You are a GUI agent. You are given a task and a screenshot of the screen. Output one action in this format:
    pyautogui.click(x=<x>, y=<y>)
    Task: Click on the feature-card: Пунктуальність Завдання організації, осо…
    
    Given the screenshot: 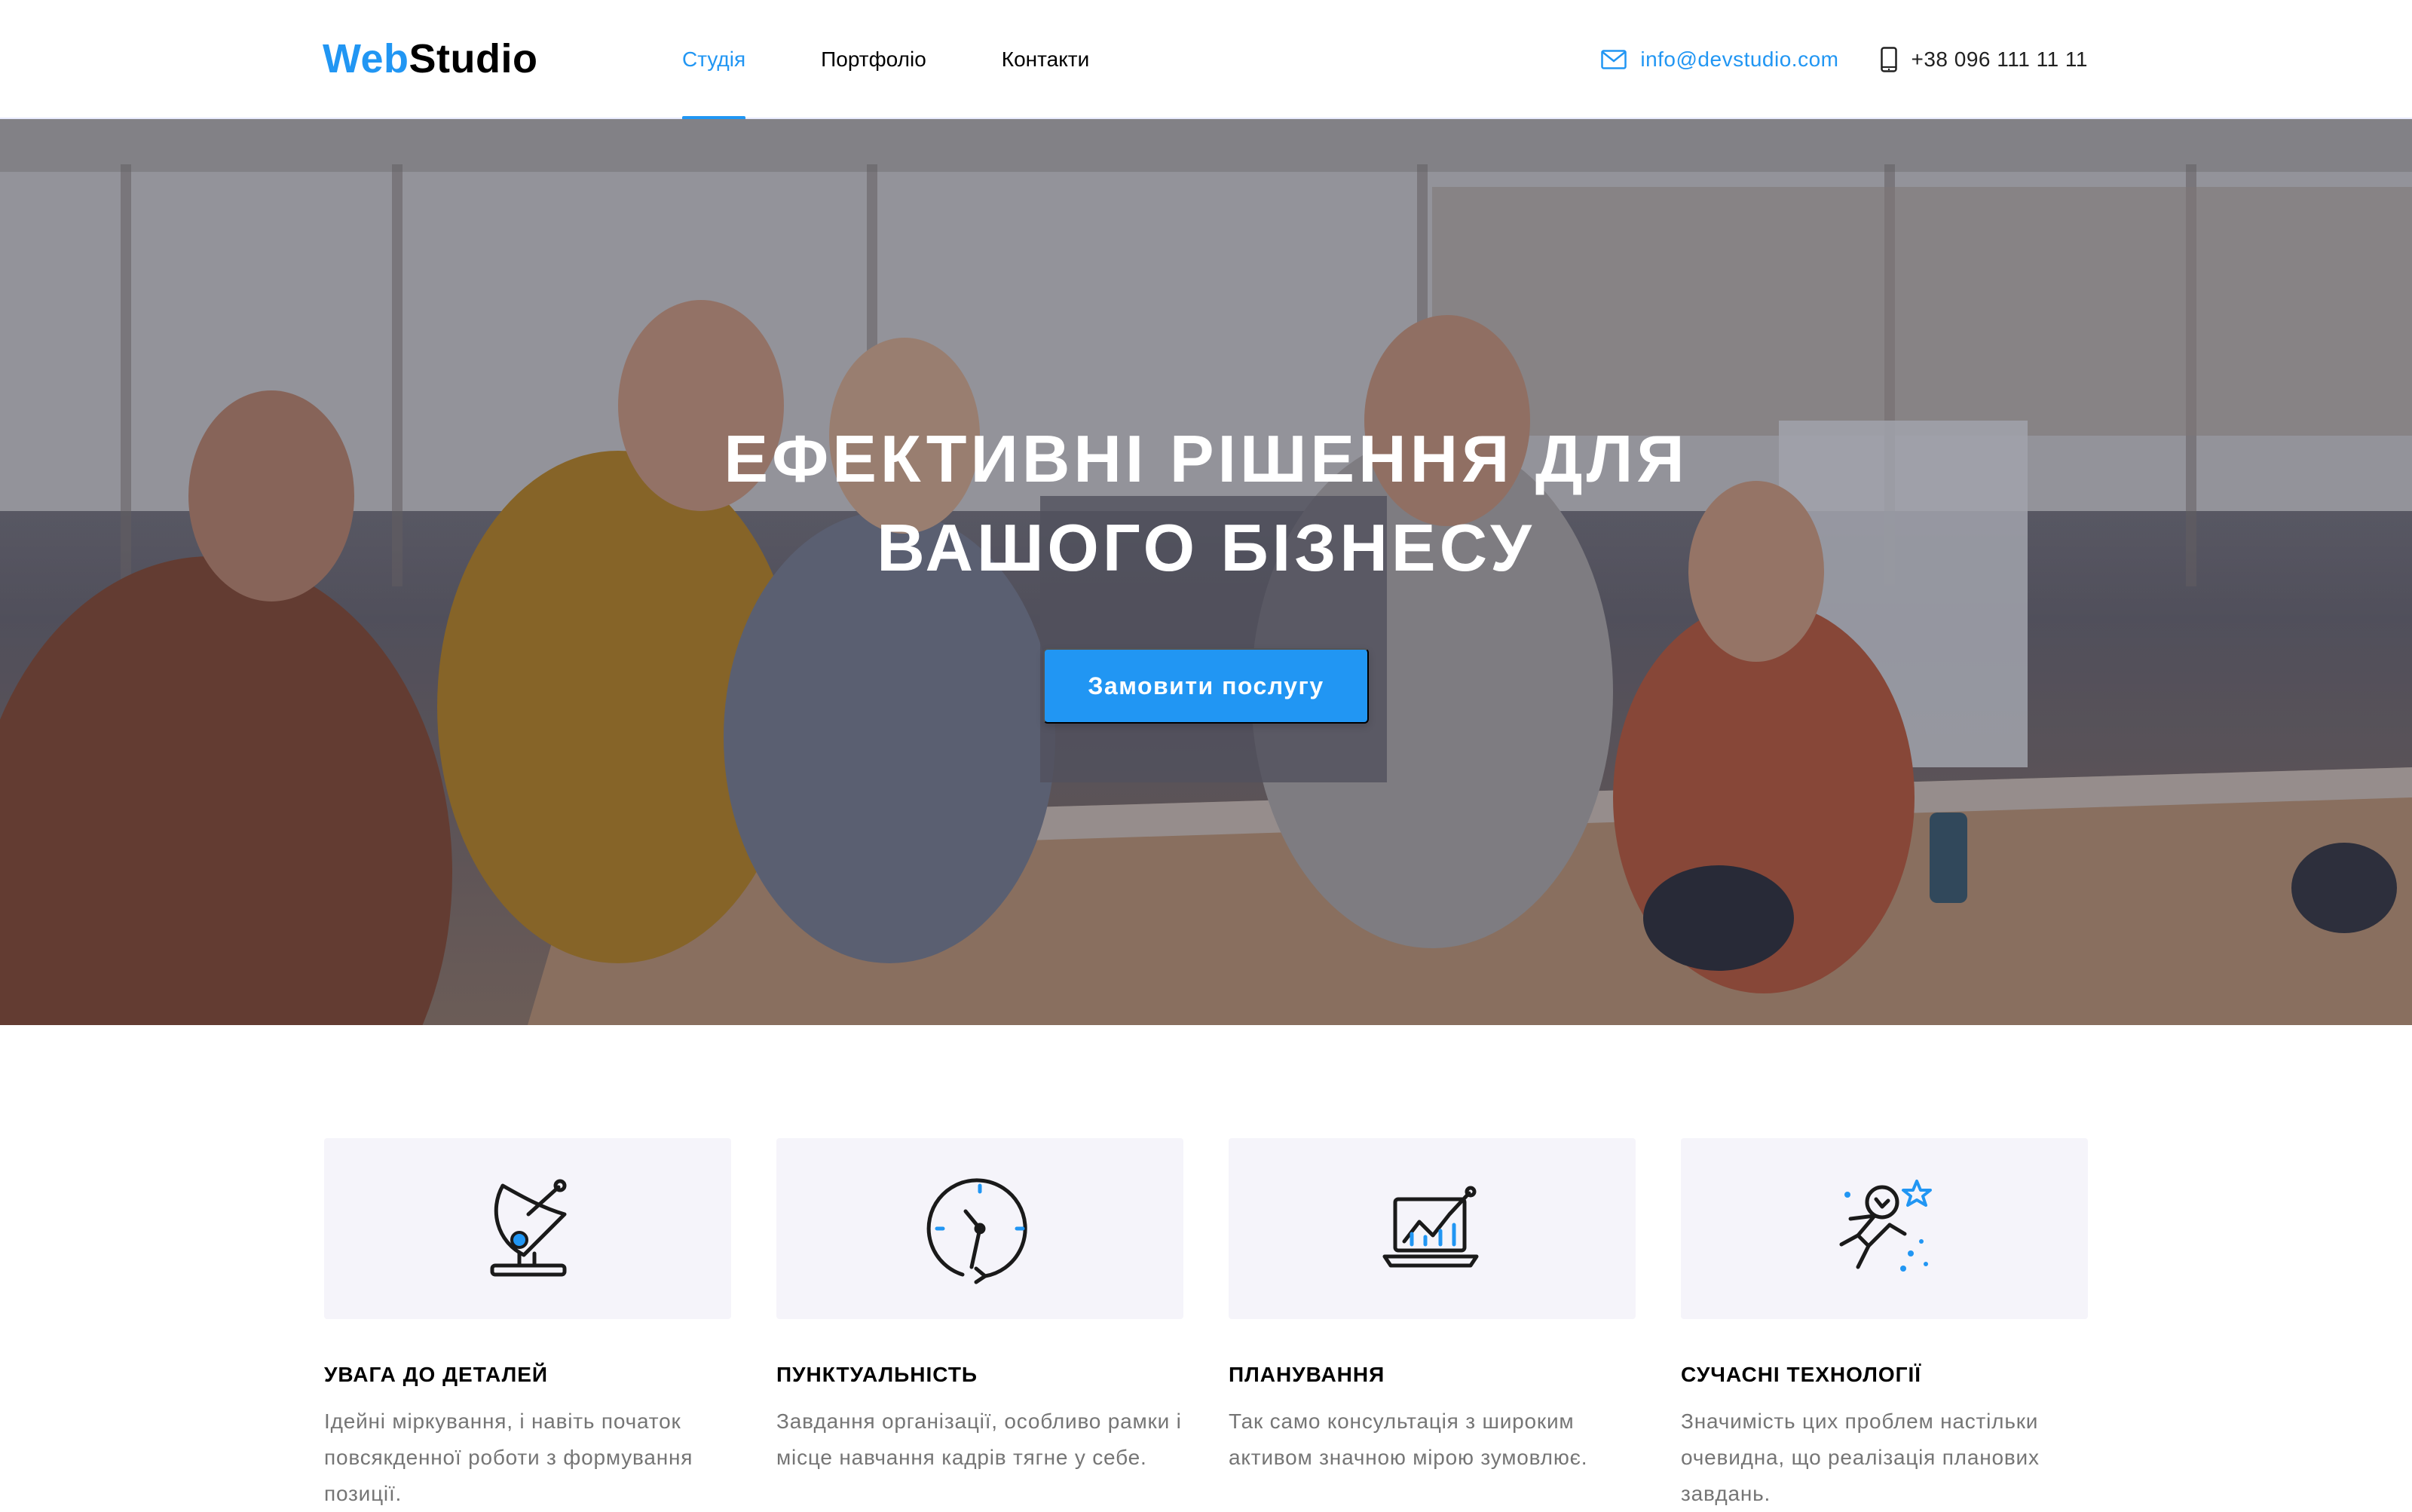 What is the action you would take?
    pyautogui.click(x=980, y=1325)
    